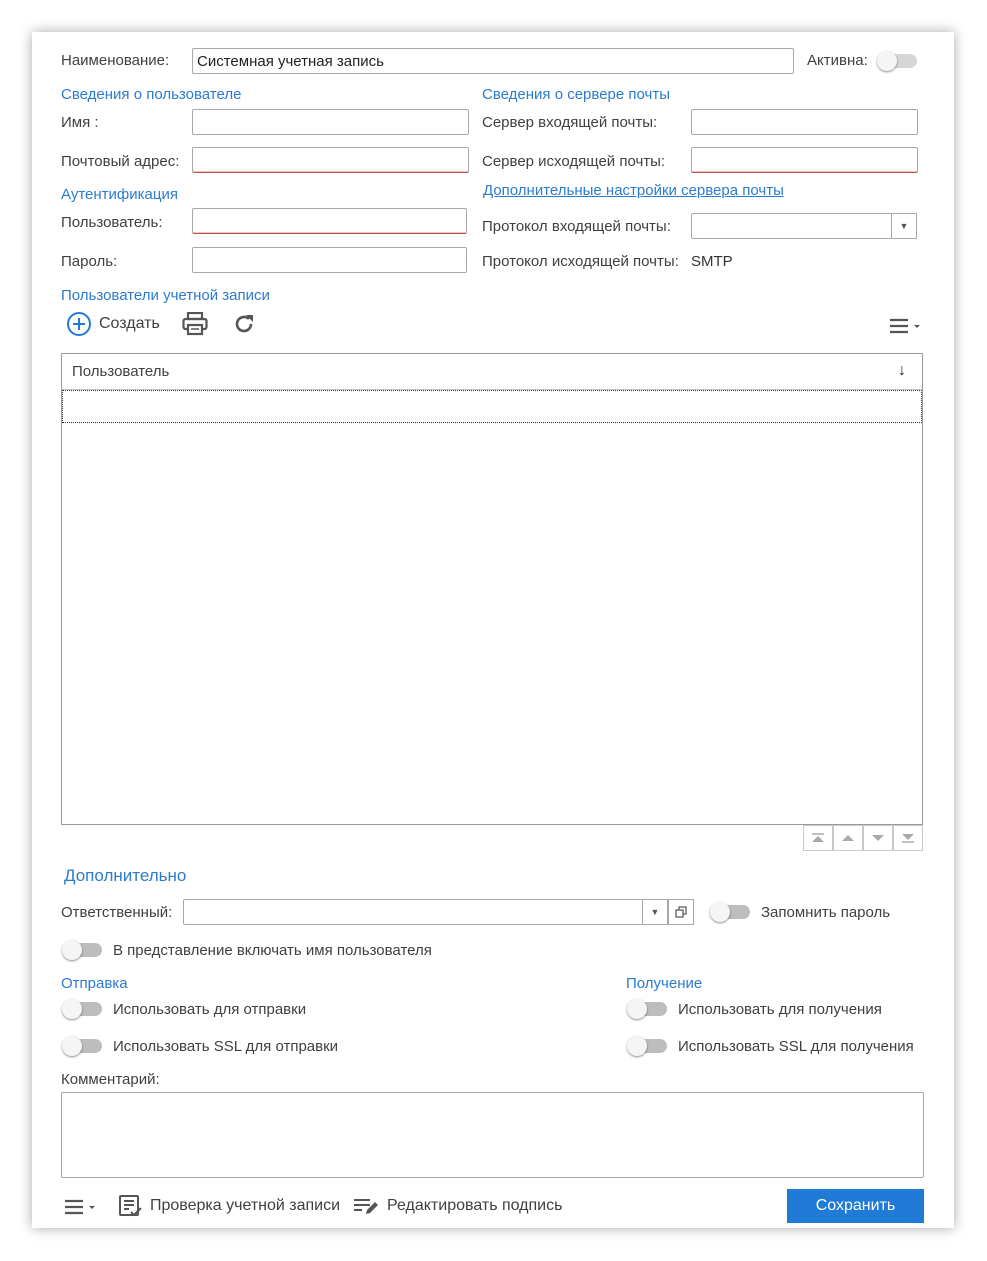 Image resolution: width=987 pixels, height=1261 pixels. What do you see at coordinates (826, 912) in the screenshot?
I see `remember-password-label: Запомнить пароль` at bounding box center [826, 912].